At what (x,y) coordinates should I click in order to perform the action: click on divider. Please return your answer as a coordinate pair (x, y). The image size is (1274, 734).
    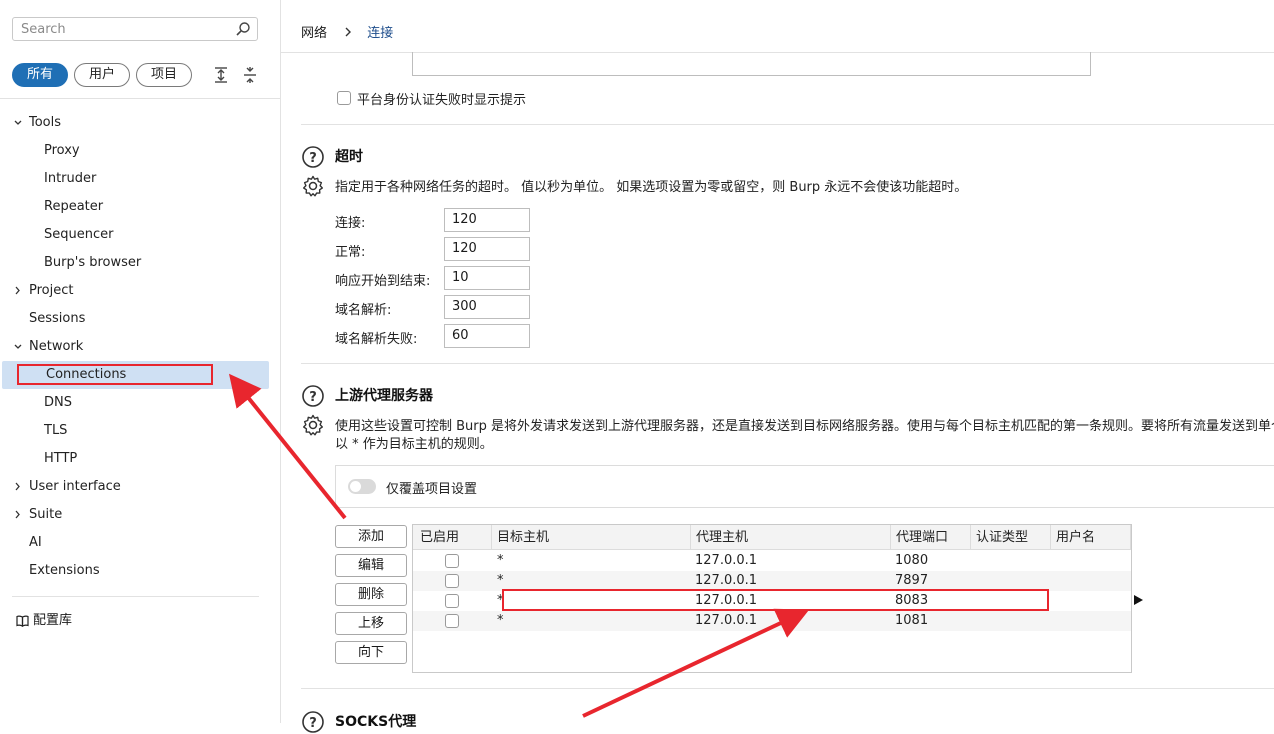
    Looking at the image, I should click on (140, 98).